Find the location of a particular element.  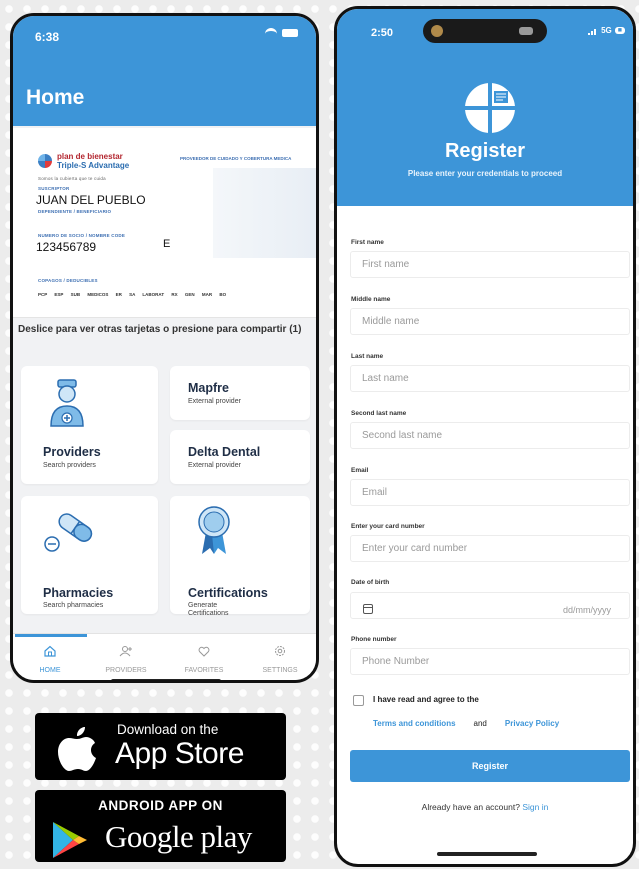

delta-dental-tile: Delta Dental External provider is located at coordinates (240, 457).